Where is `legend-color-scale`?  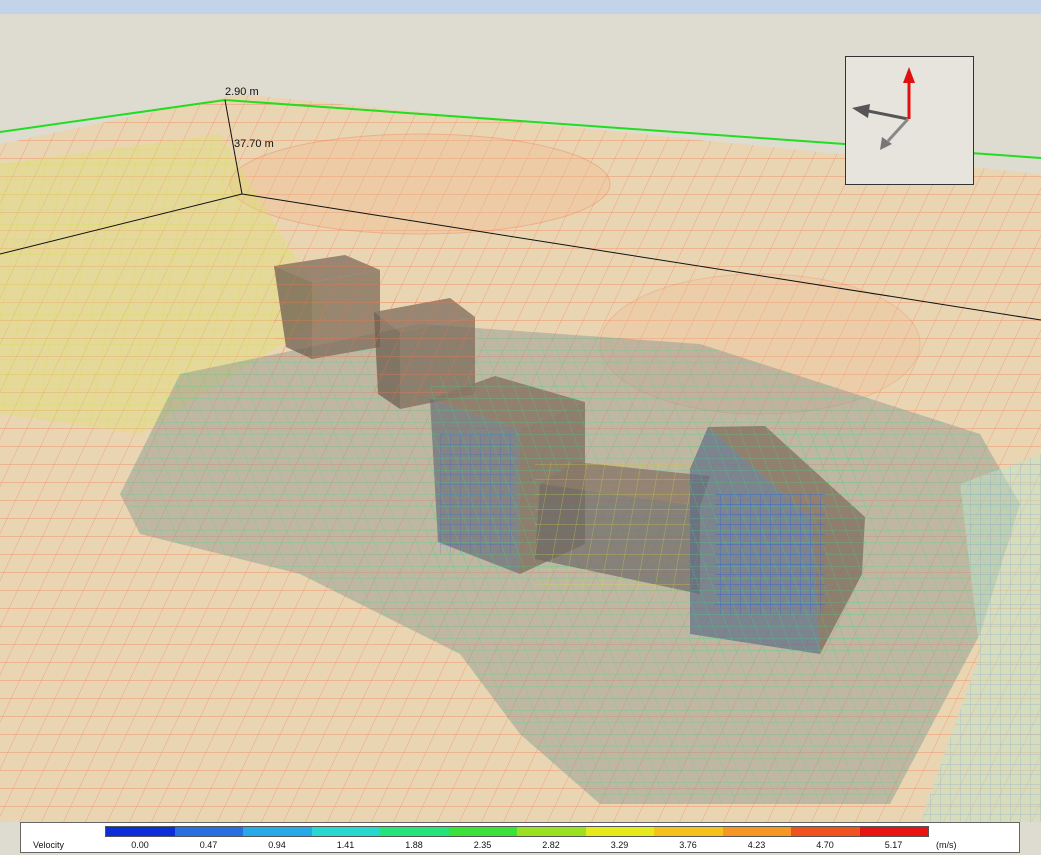 legend-color-scale is located at coordinates (517, 831).